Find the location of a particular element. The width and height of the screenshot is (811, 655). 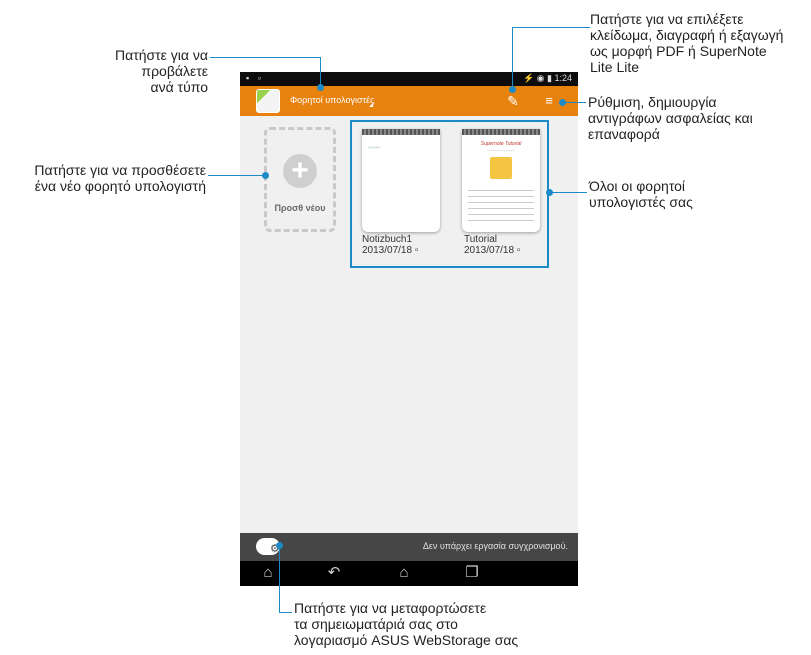

callout-all-notebooks: Όλοι οι φορητοί υπολογιστές σας is located at coordinates (641, 194).